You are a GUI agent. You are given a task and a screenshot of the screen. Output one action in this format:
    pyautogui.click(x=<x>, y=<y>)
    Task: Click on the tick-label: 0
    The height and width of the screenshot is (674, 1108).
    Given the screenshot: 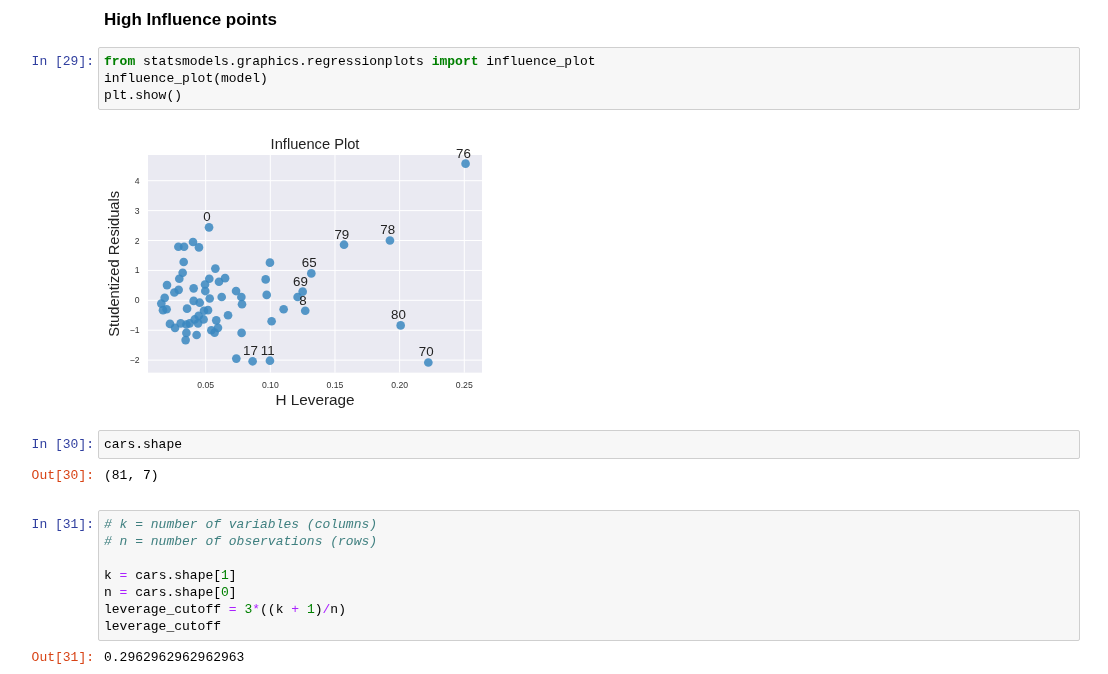 What is the action you would take?
    pyautogui.click(x=137, y=300)
    